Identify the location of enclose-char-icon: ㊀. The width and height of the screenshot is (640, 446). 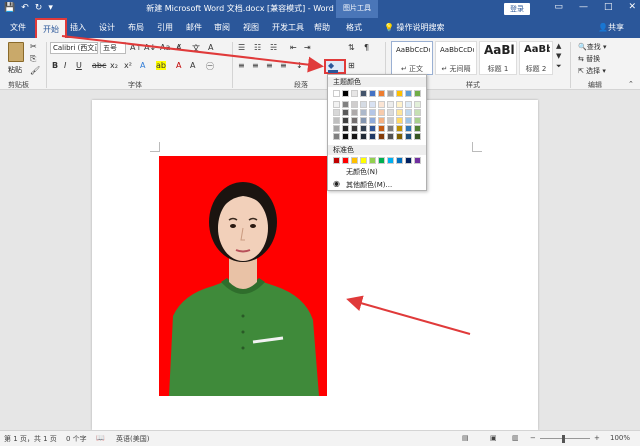
(210, 66).